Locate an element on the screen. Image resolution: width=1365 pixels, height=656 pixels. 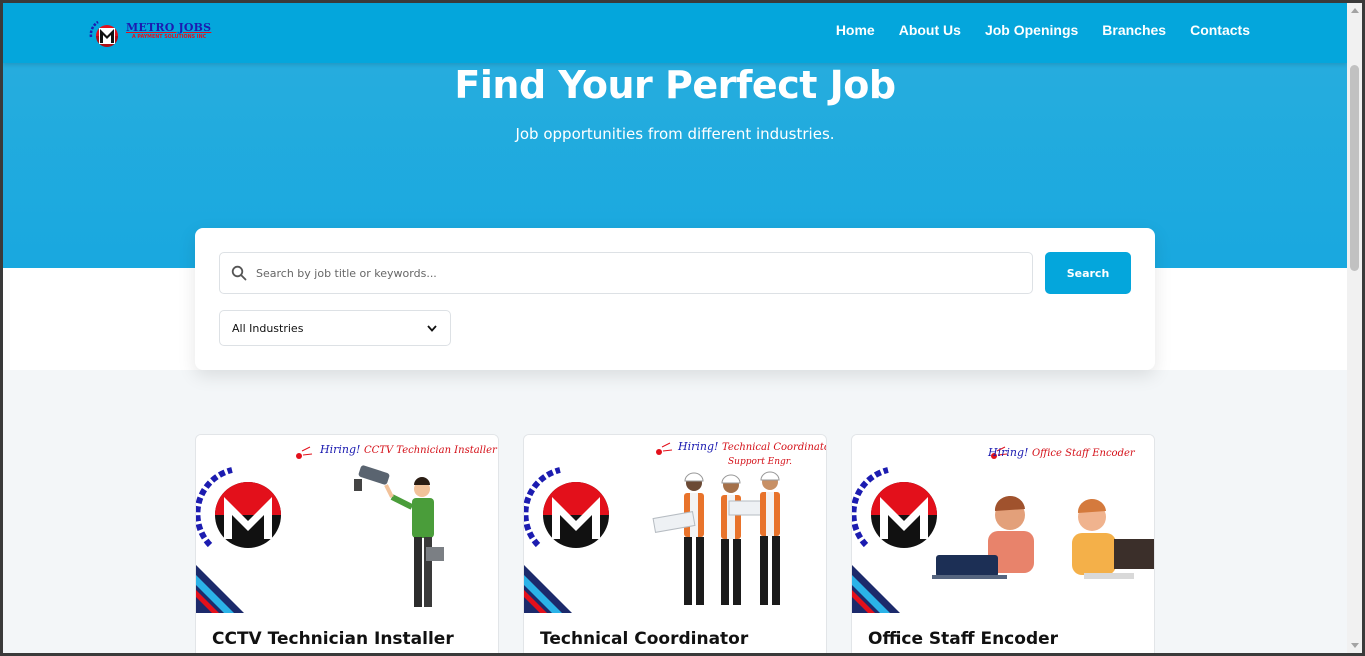
search-field is located at coordinates (626, 273).